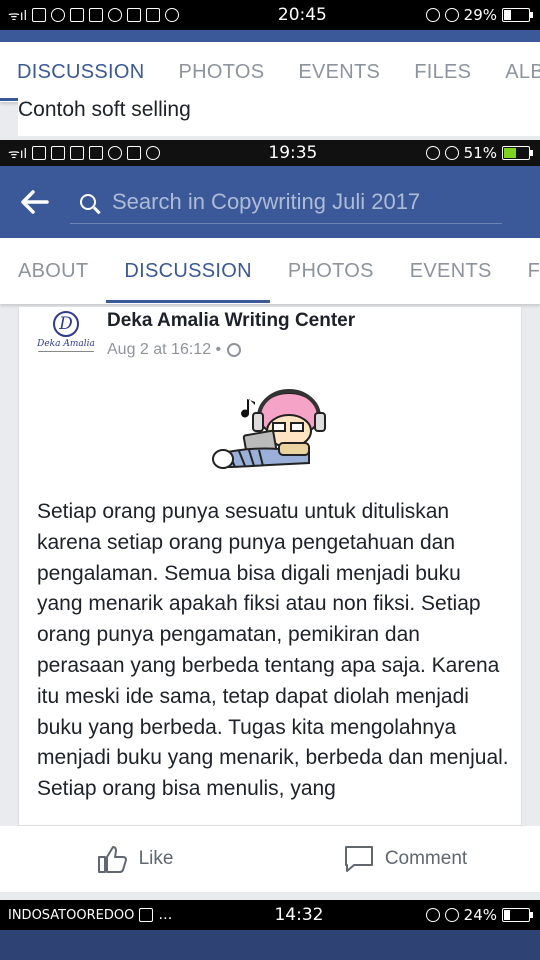 The height and width of the screenshot is (960, 540). What do you see at coordinates (266, 201) in the screenshot?
I see `search-placeholder: Search in Copywriting Juli 2017` at bounding box center [266, 201].